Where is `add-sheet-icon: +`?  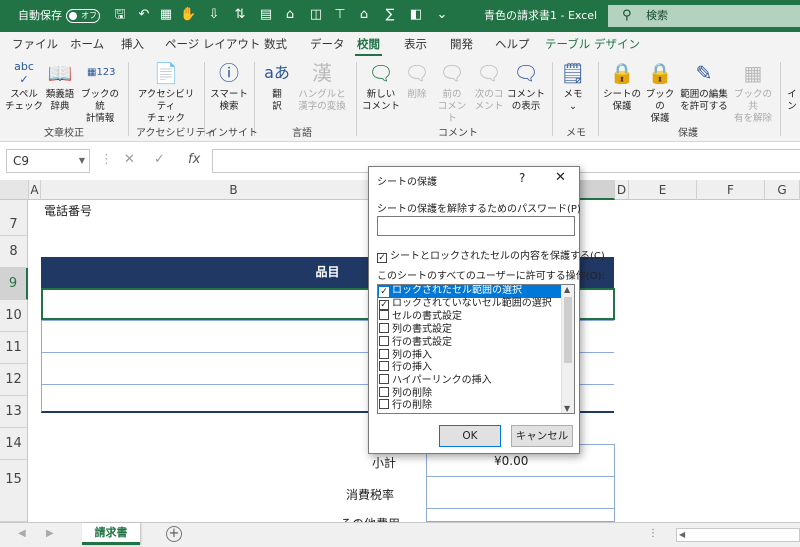
add-sheet-icon: + is located at coordinates (174, 534).